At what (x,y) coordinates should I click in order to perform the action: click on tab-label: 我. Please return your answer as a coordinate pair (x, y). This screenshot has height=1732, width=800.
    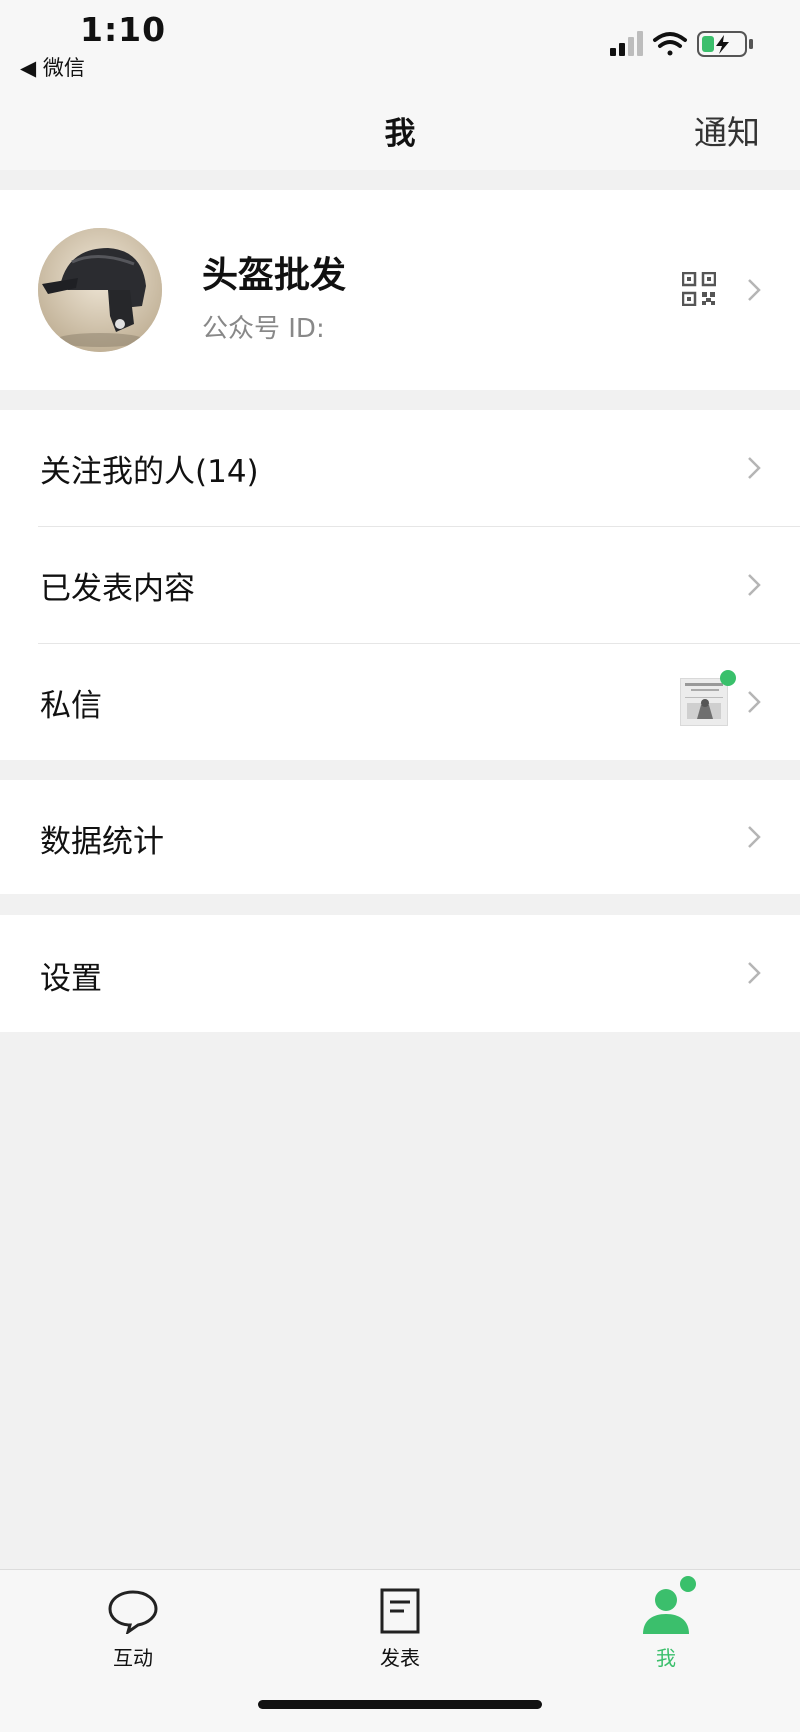
    Looking at the image, I should click on (666, 1658).